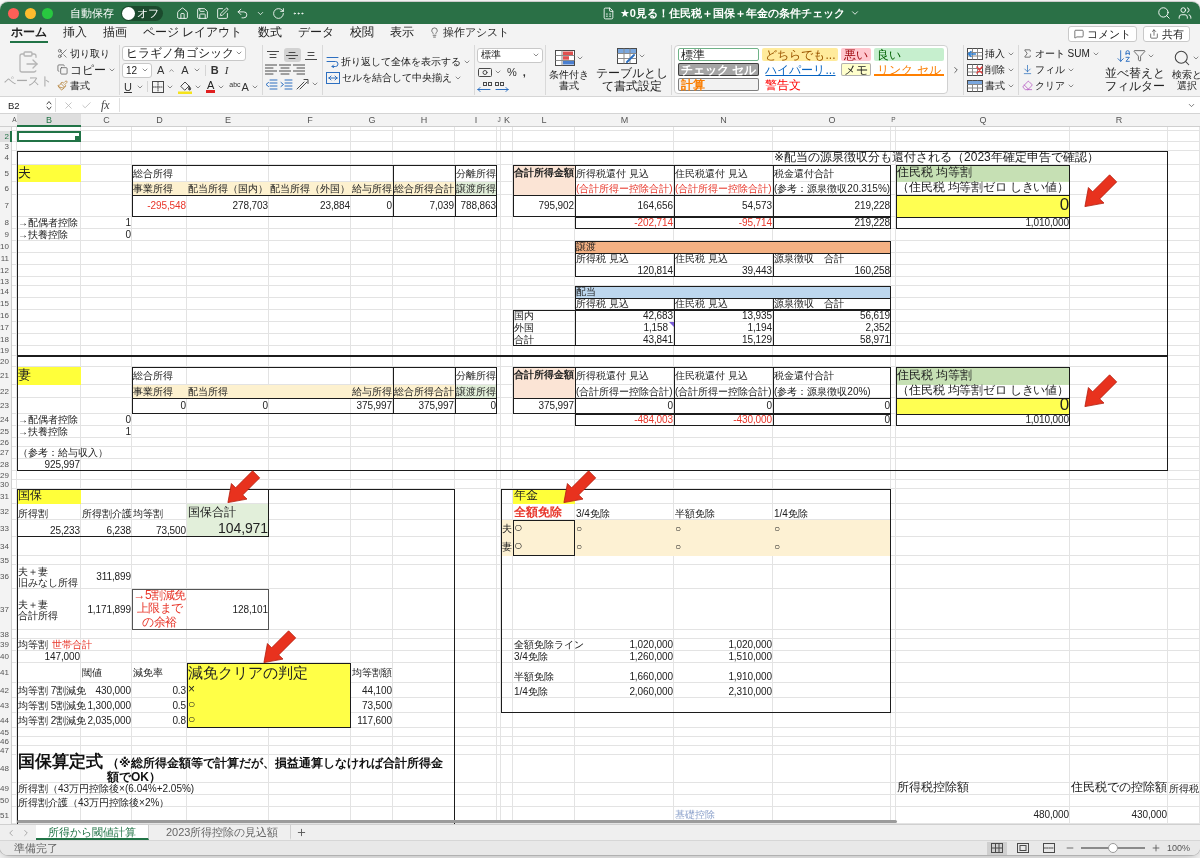  I want to click on row-number: 4, so click(6, 158).